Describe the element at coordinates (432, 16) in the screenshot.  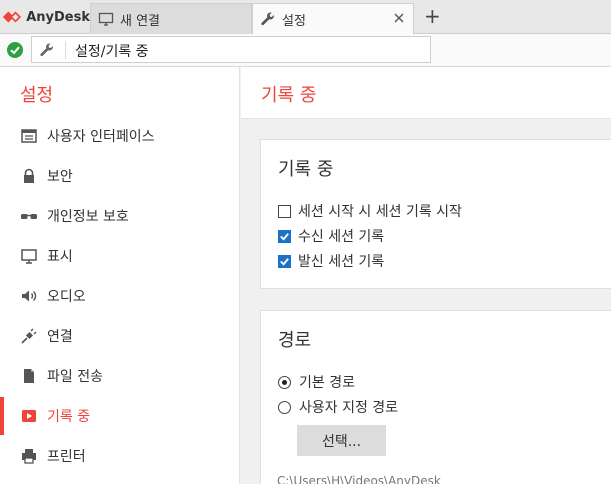
I see `new-tab-plus-icon: +` at that location.